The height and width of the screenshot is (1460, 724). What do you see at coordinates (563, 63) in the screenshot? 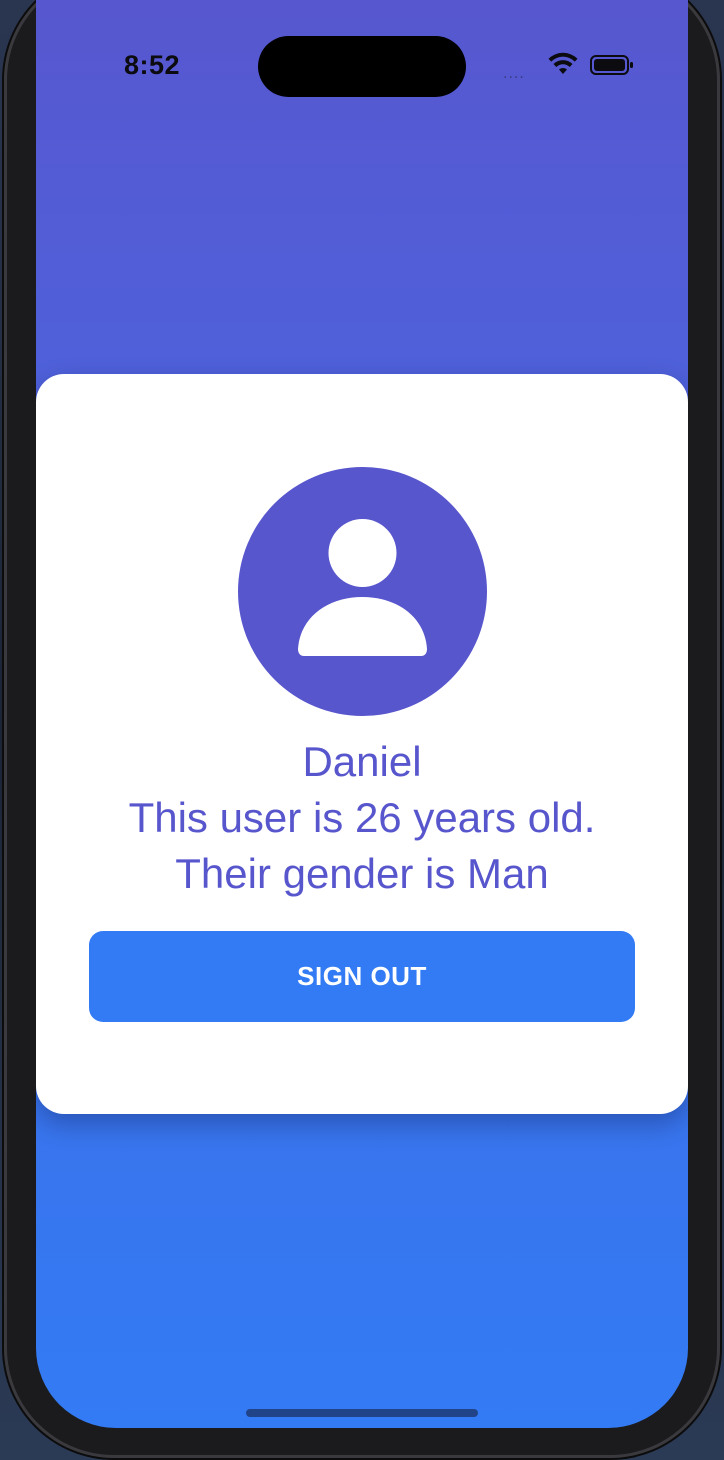
I see `wifi-icon` at bounding box center [563, 63].